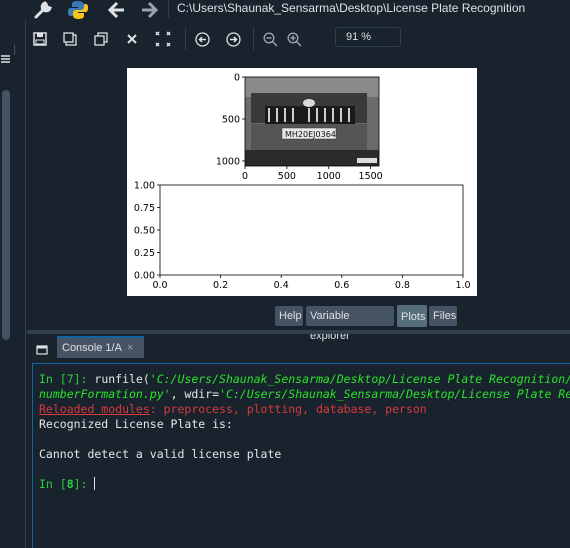 Image resolution: width=570 pixels, height=548 pixels. I want to click on axes-y-tick-label: 0.25, so click(144, 253).